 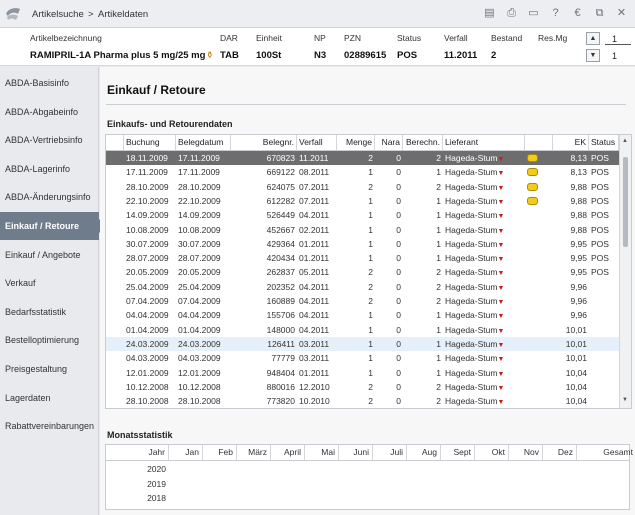 I want to click on sidebar-item: Rabattvereinbarungen, so click(x=49, y=426).